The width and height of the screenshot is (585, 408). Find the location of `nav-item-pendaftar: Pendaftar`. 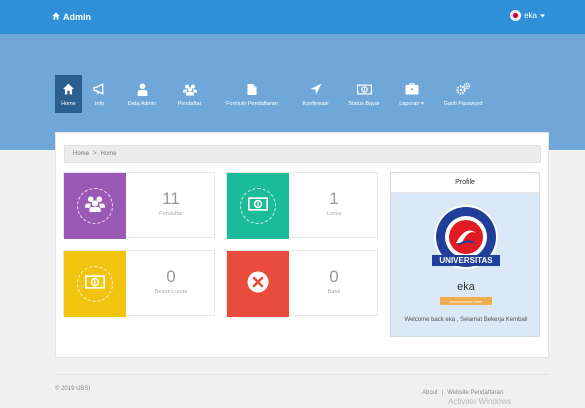

nav-item-pendaftar: Pendaftar is located at coordinates (189, 94).